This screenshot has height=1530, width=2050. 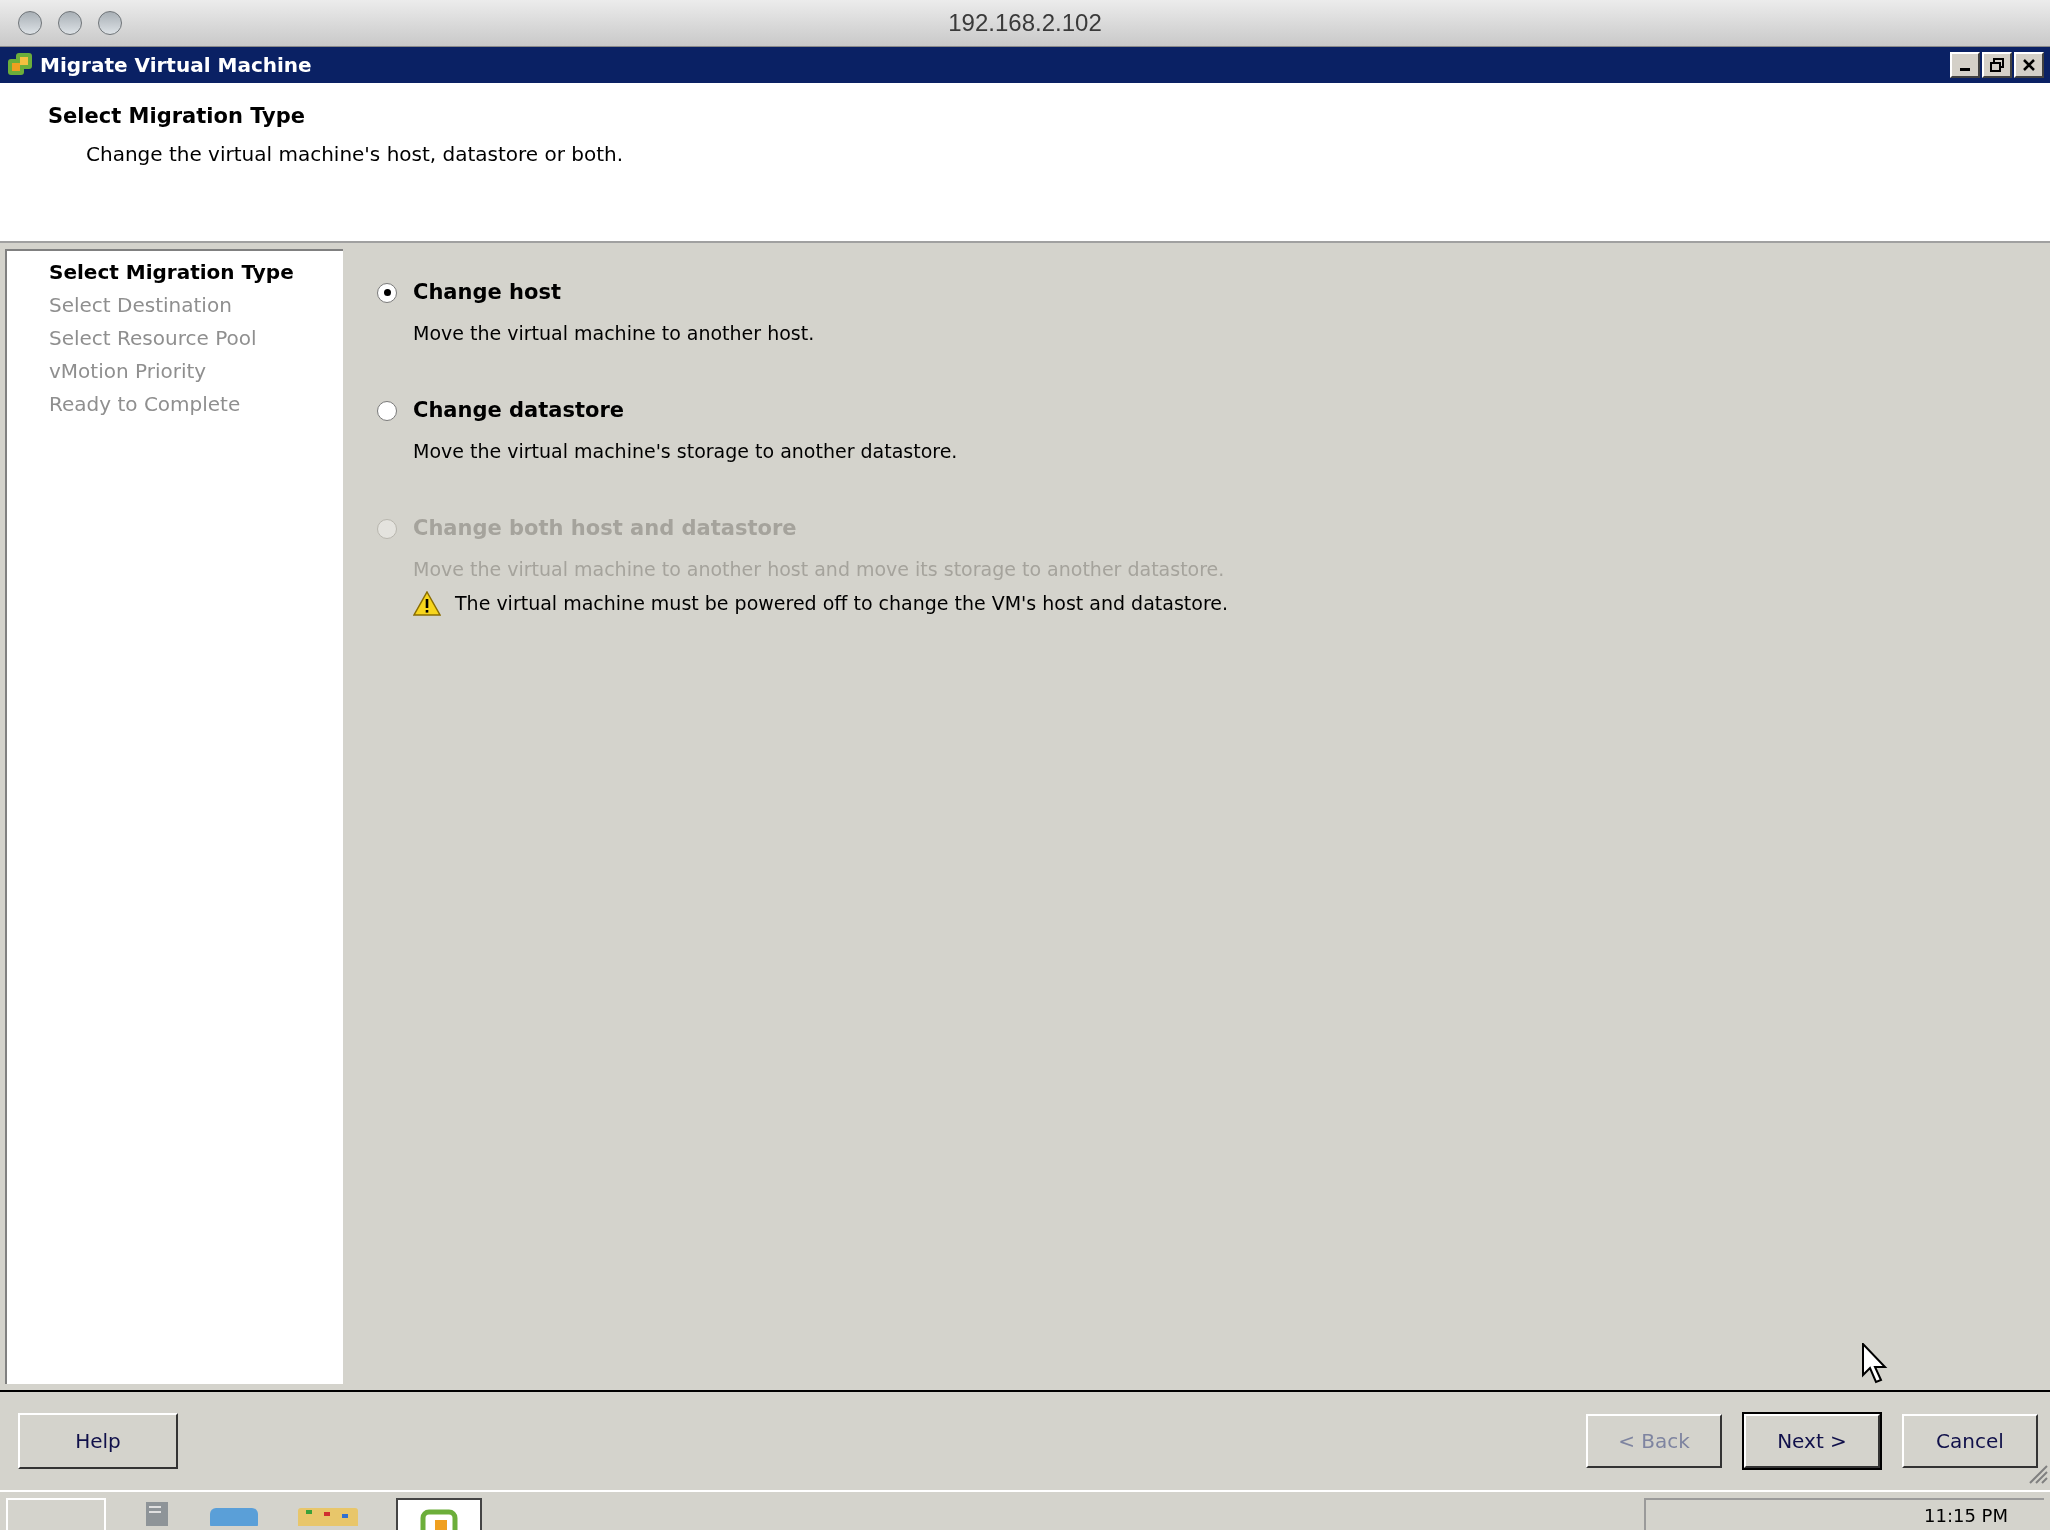 What do you see at coordinates (1966, 1516) in the screenshot?
I see `clock: 11:15 PM` at bounding box center [1966, 1516].